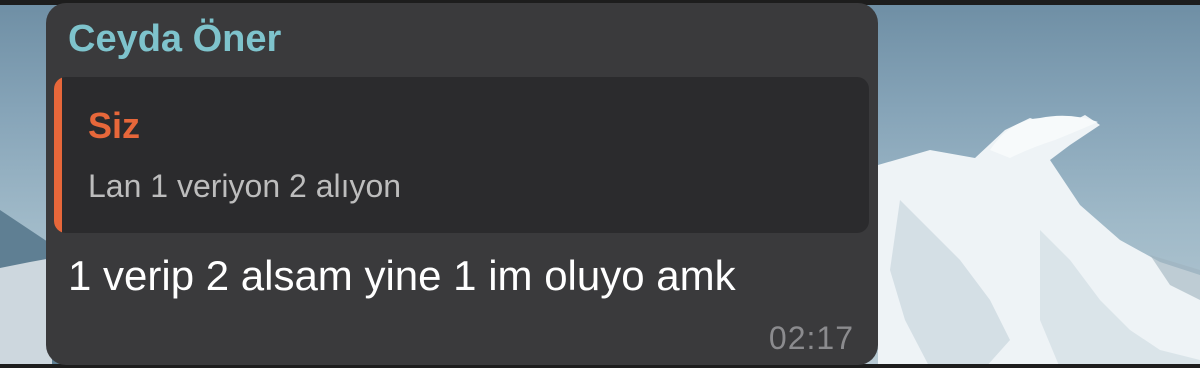 The width and height of the screenshot is (1200, 368). I want to click on message-text: 1 verip 2 alsam yine 1 im oluyo amk, so click(402, 275).